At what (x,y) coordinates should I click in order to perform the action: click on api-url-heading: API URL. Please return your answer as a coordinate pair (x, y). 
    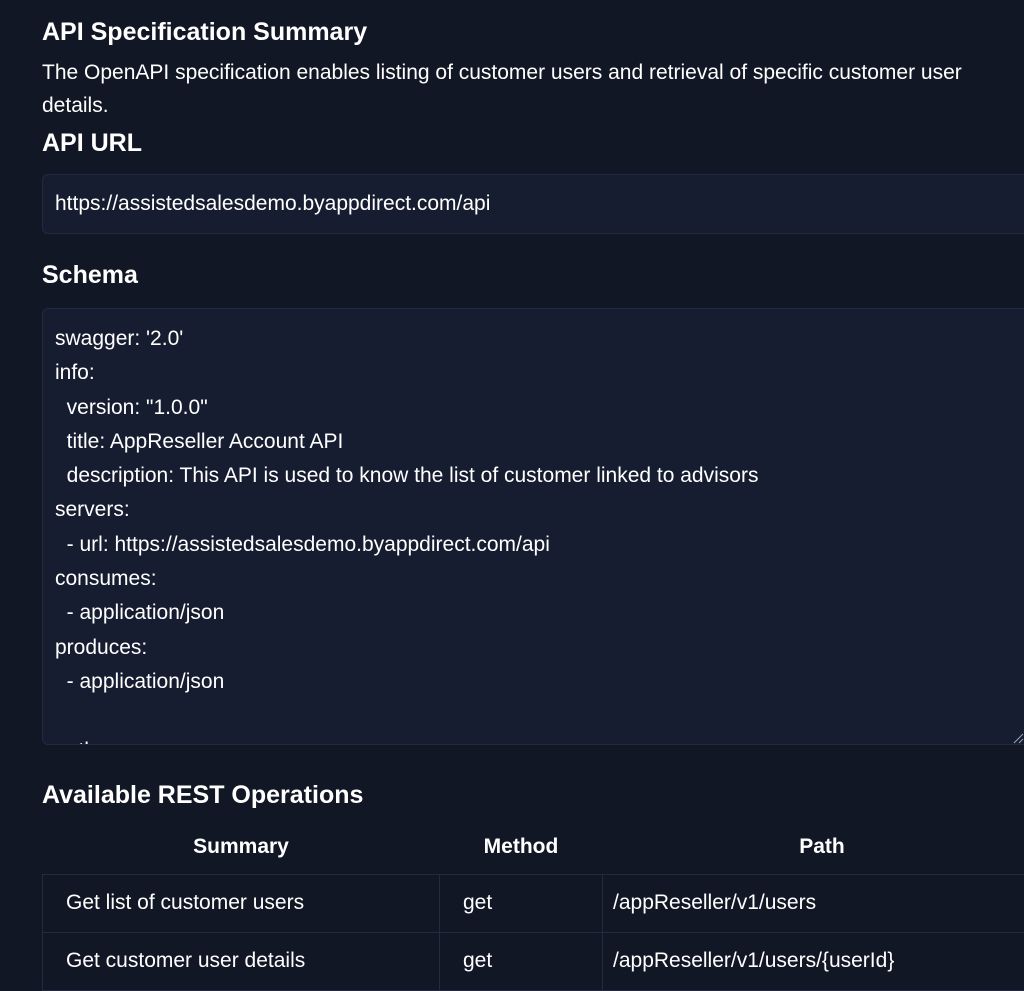
    Looking at the image, I should click on (92, 143).